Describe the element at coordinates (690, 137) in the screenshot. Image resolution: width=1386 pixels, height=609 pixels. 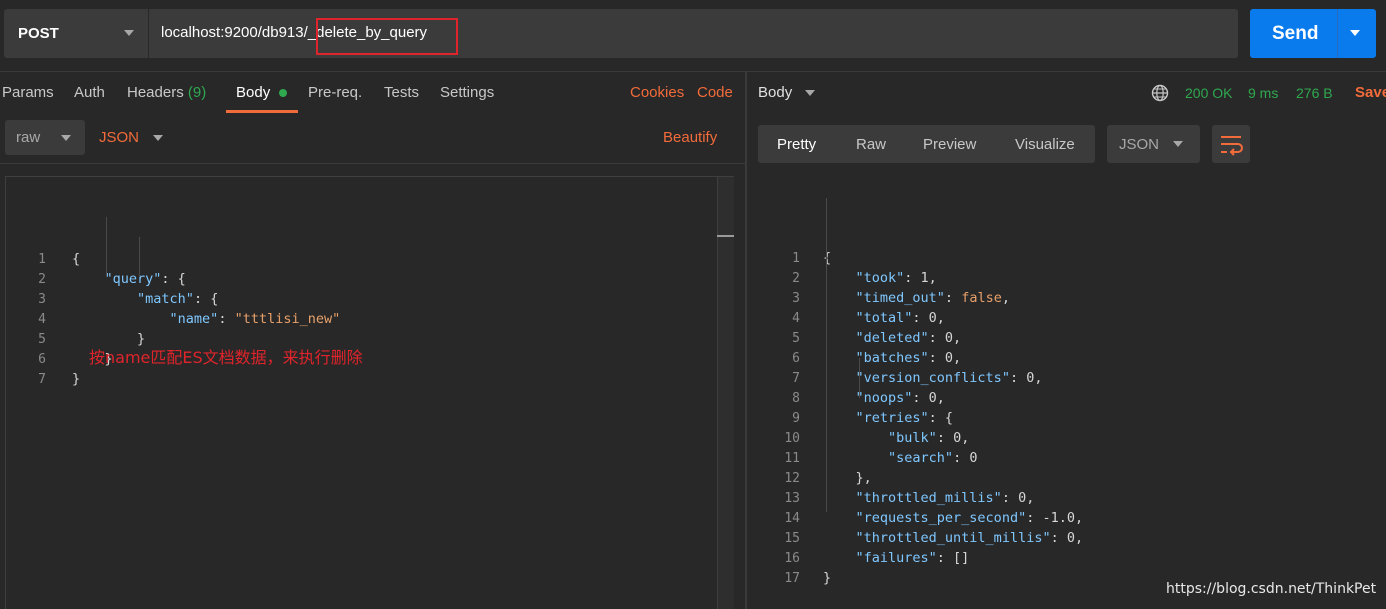
I see `beautify-button: Beautify` at that location.